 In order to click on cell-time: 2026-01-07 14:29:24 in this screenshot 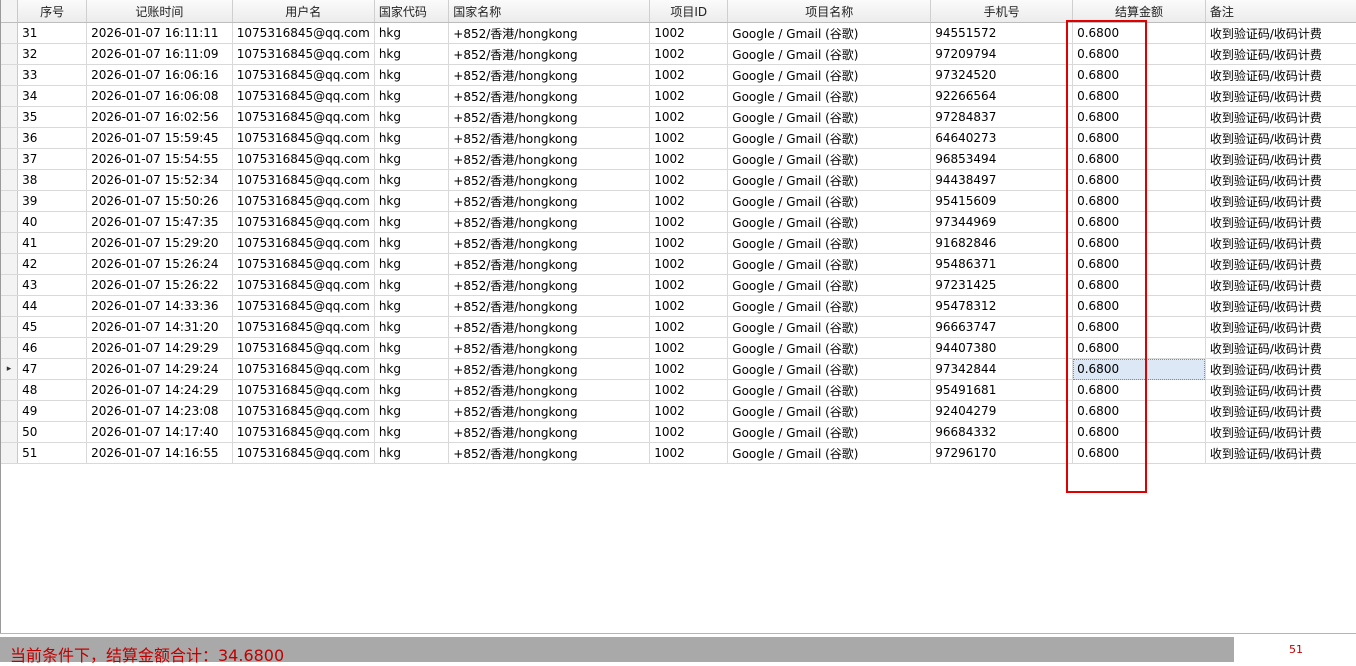, I will do `click(159, 369)`.